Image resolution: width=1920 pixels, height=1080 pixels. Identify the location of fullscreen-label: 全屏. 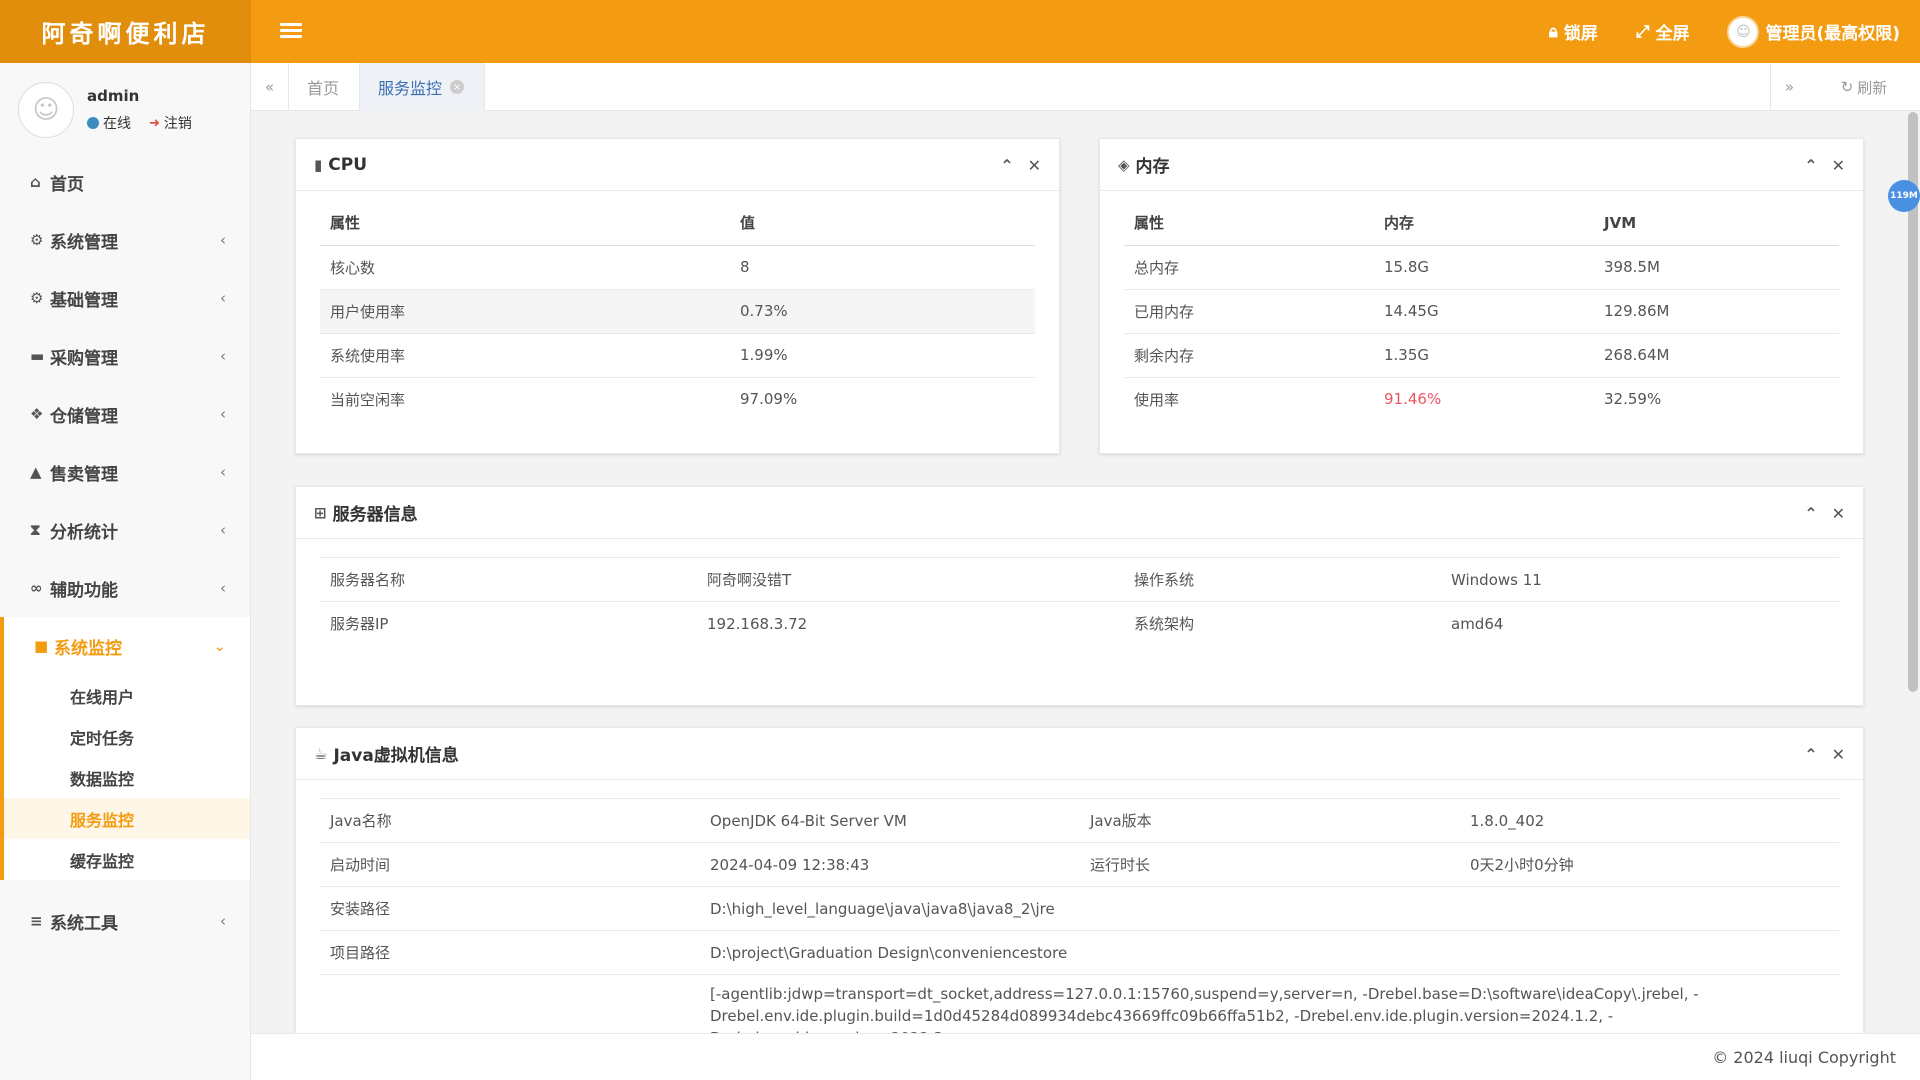
(1672, 34).